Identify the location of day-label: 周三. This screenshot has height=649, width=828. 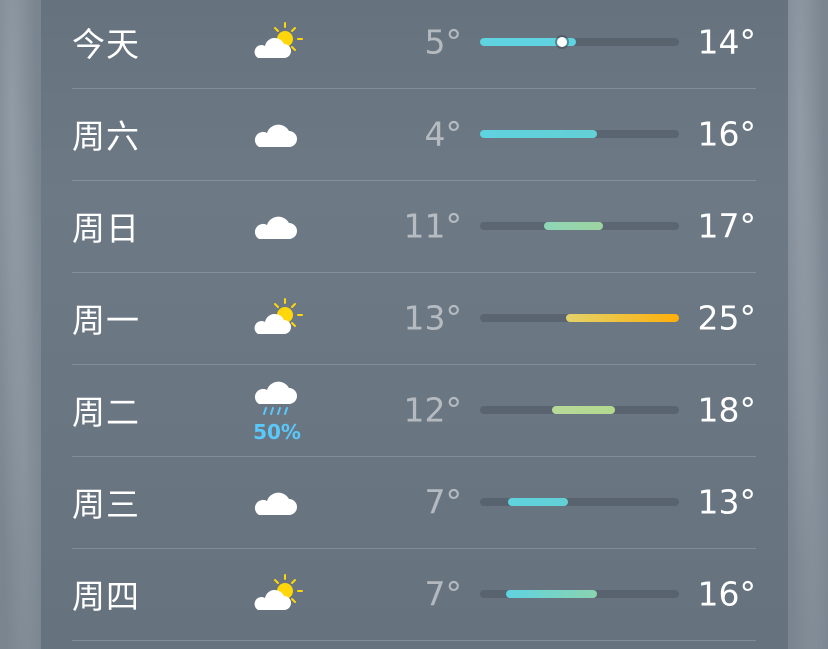
(106, 504).